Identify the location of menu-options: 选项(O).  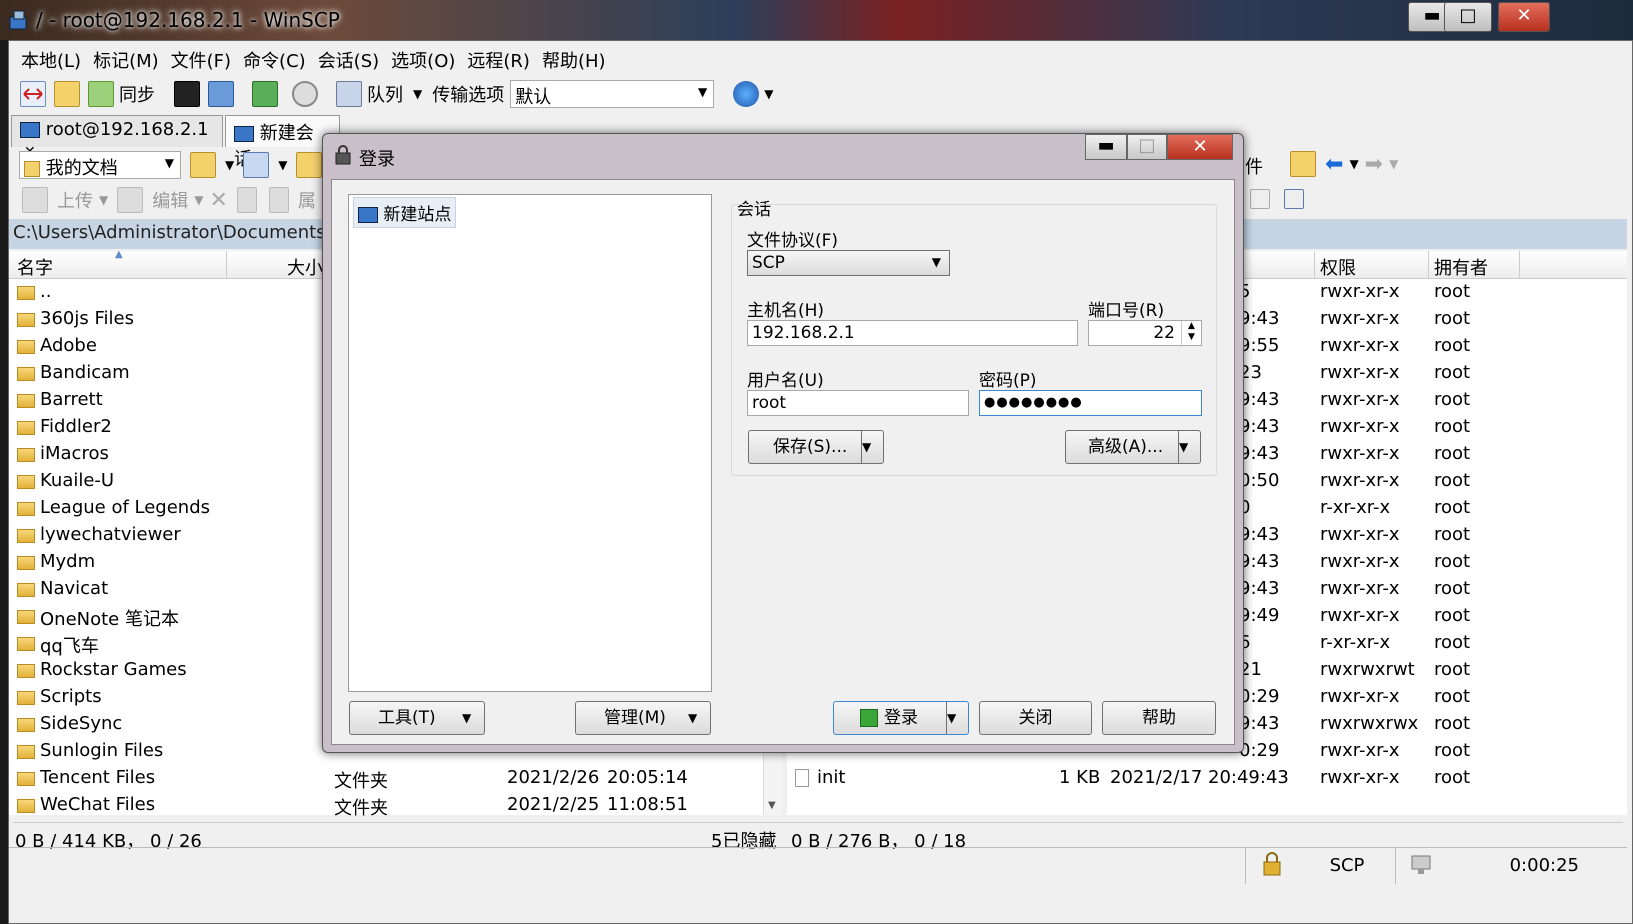
(423, 58).